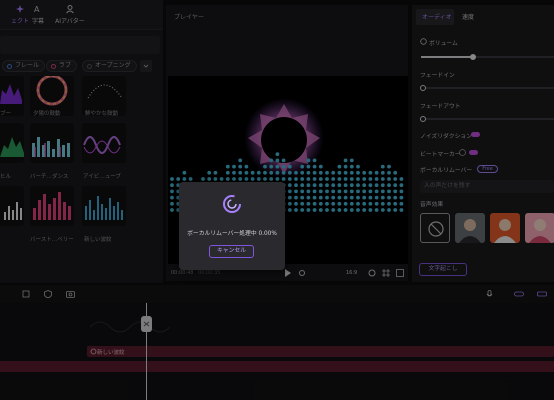 This screenshot has height=400, width=554. Describe the element at coordinates (277, 366) in the screenshot. I see `audio-clip-track` at that location.